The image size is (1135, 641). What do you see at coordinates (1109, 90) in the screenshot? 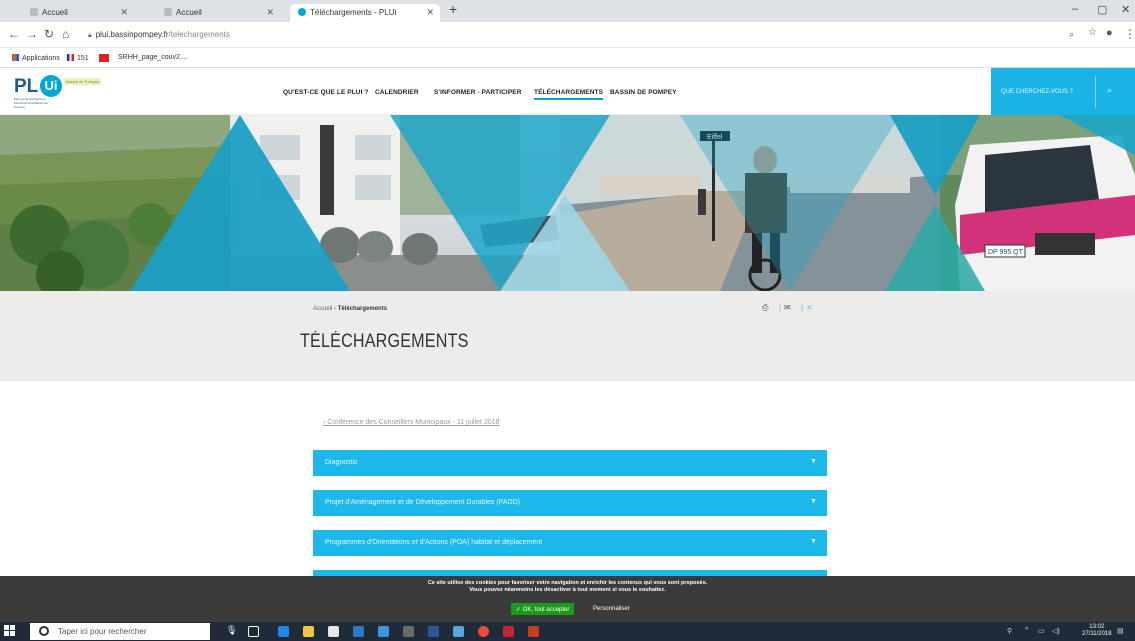
I see `search-icon: ⌕` at bounding box center [1109, 90].